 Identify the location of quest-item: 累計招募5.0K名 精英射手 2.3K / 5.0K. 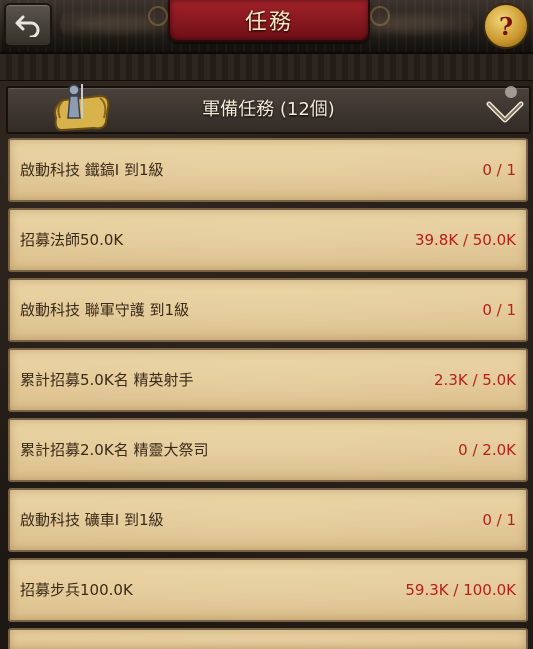
(268, 380).